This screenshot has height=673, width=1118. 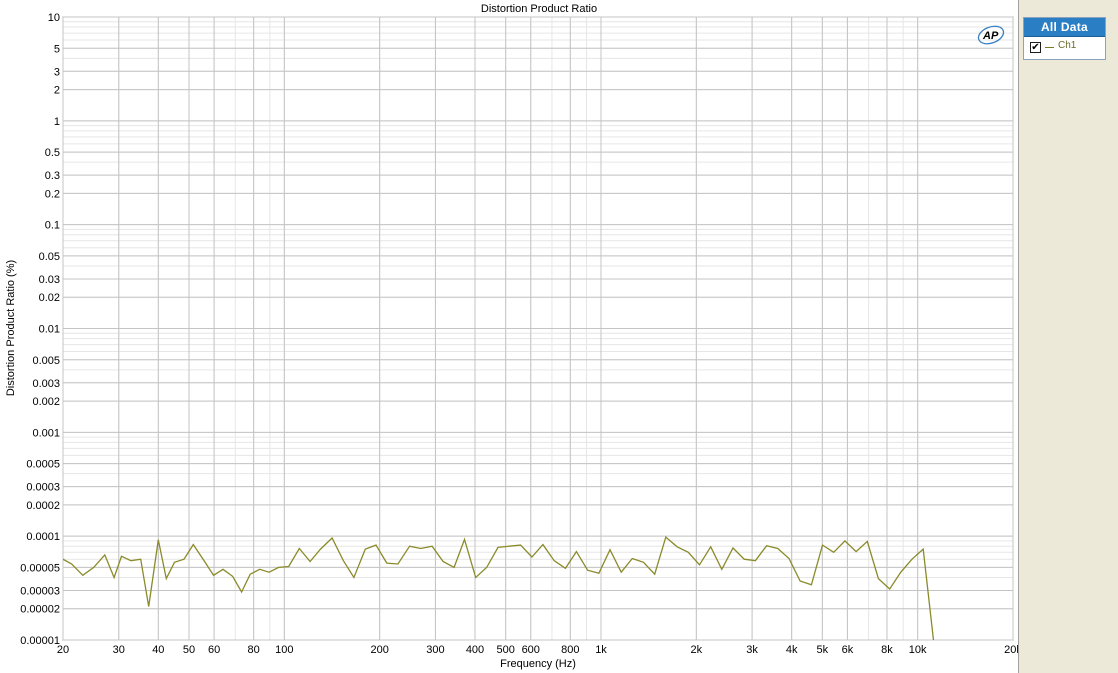 What do you see at coordinates (43, 488) in the screenshot?
I see `y-tick-label: 0.0003` at bounding box center [43, 488].